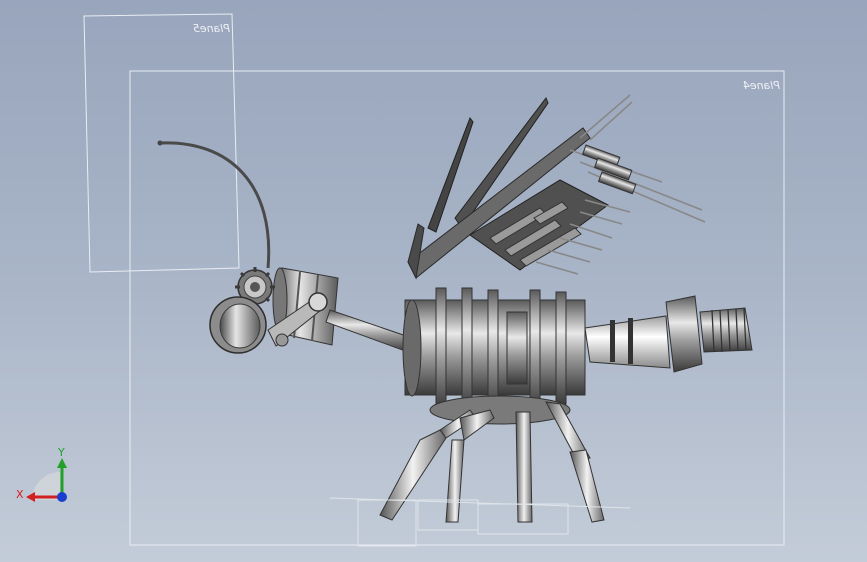 The height and width of the screenshot is (562, 867). I want to click on axis-y-label: Y, so click(61, 452).